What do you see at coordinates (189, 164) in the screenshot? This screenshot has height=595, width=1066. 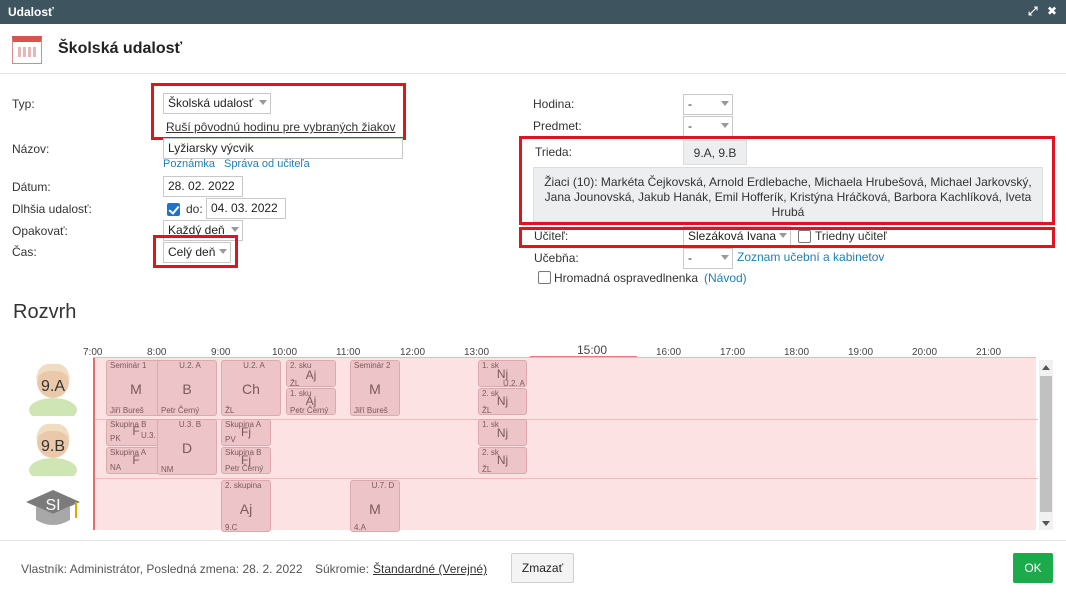 I see `poznamka-link: Poznámka` at bounding box center [189, 164].